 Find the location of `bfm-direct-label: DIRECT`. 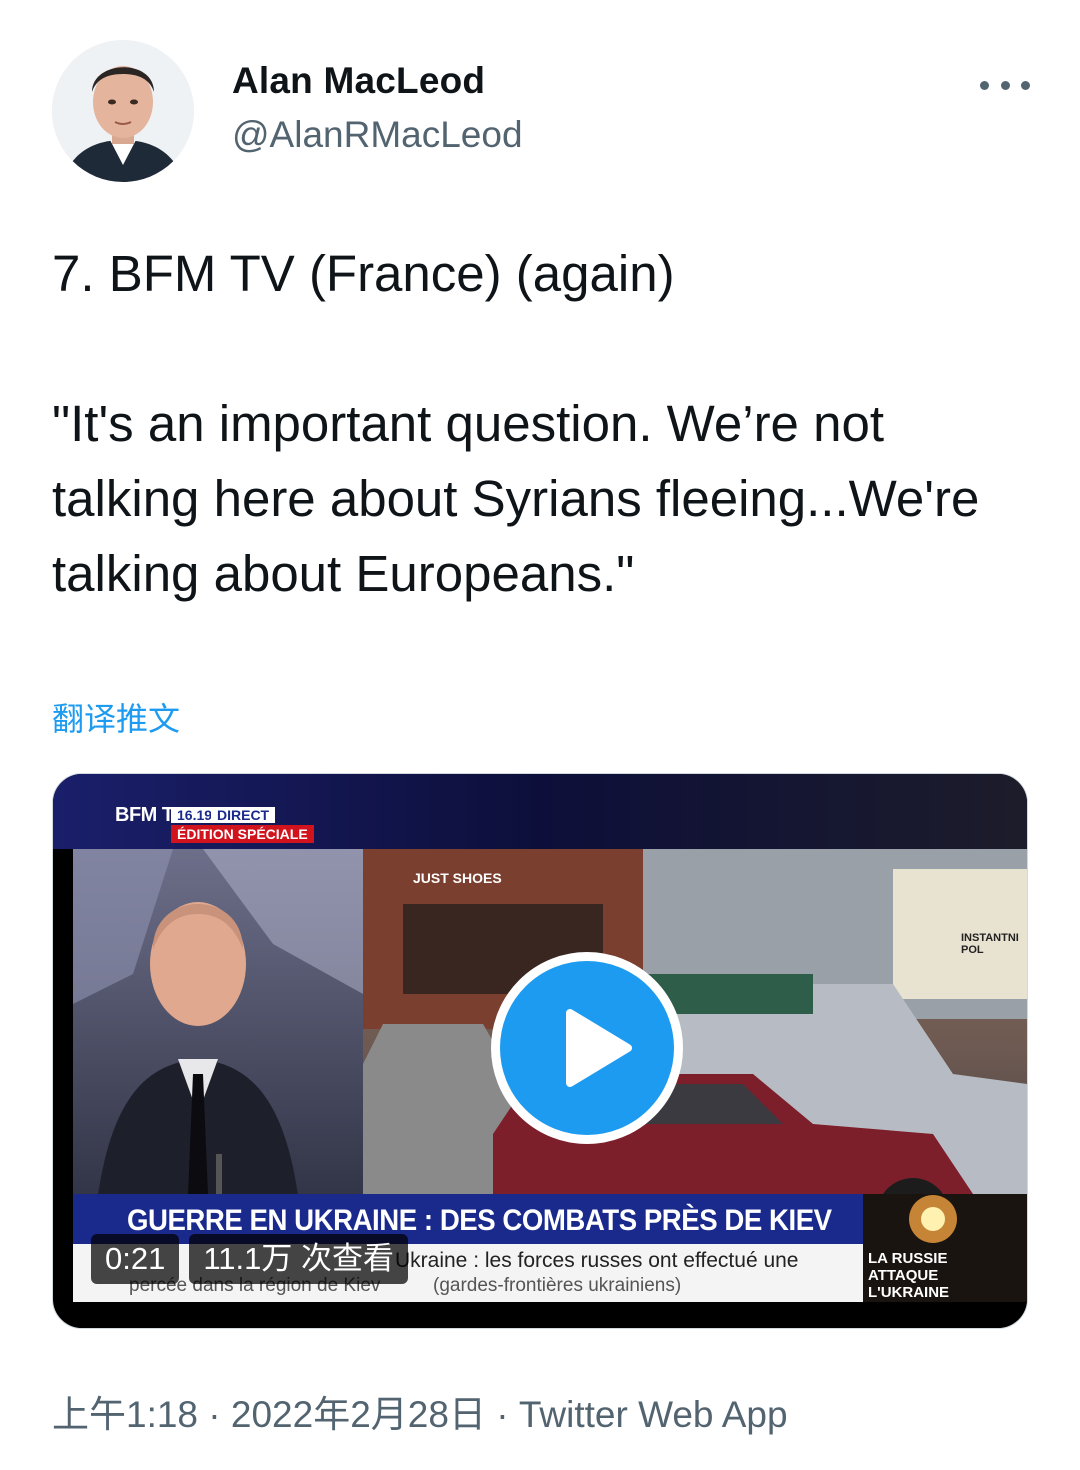

bfm-direct-label: DIRECT is located at coordinates (243, 815).